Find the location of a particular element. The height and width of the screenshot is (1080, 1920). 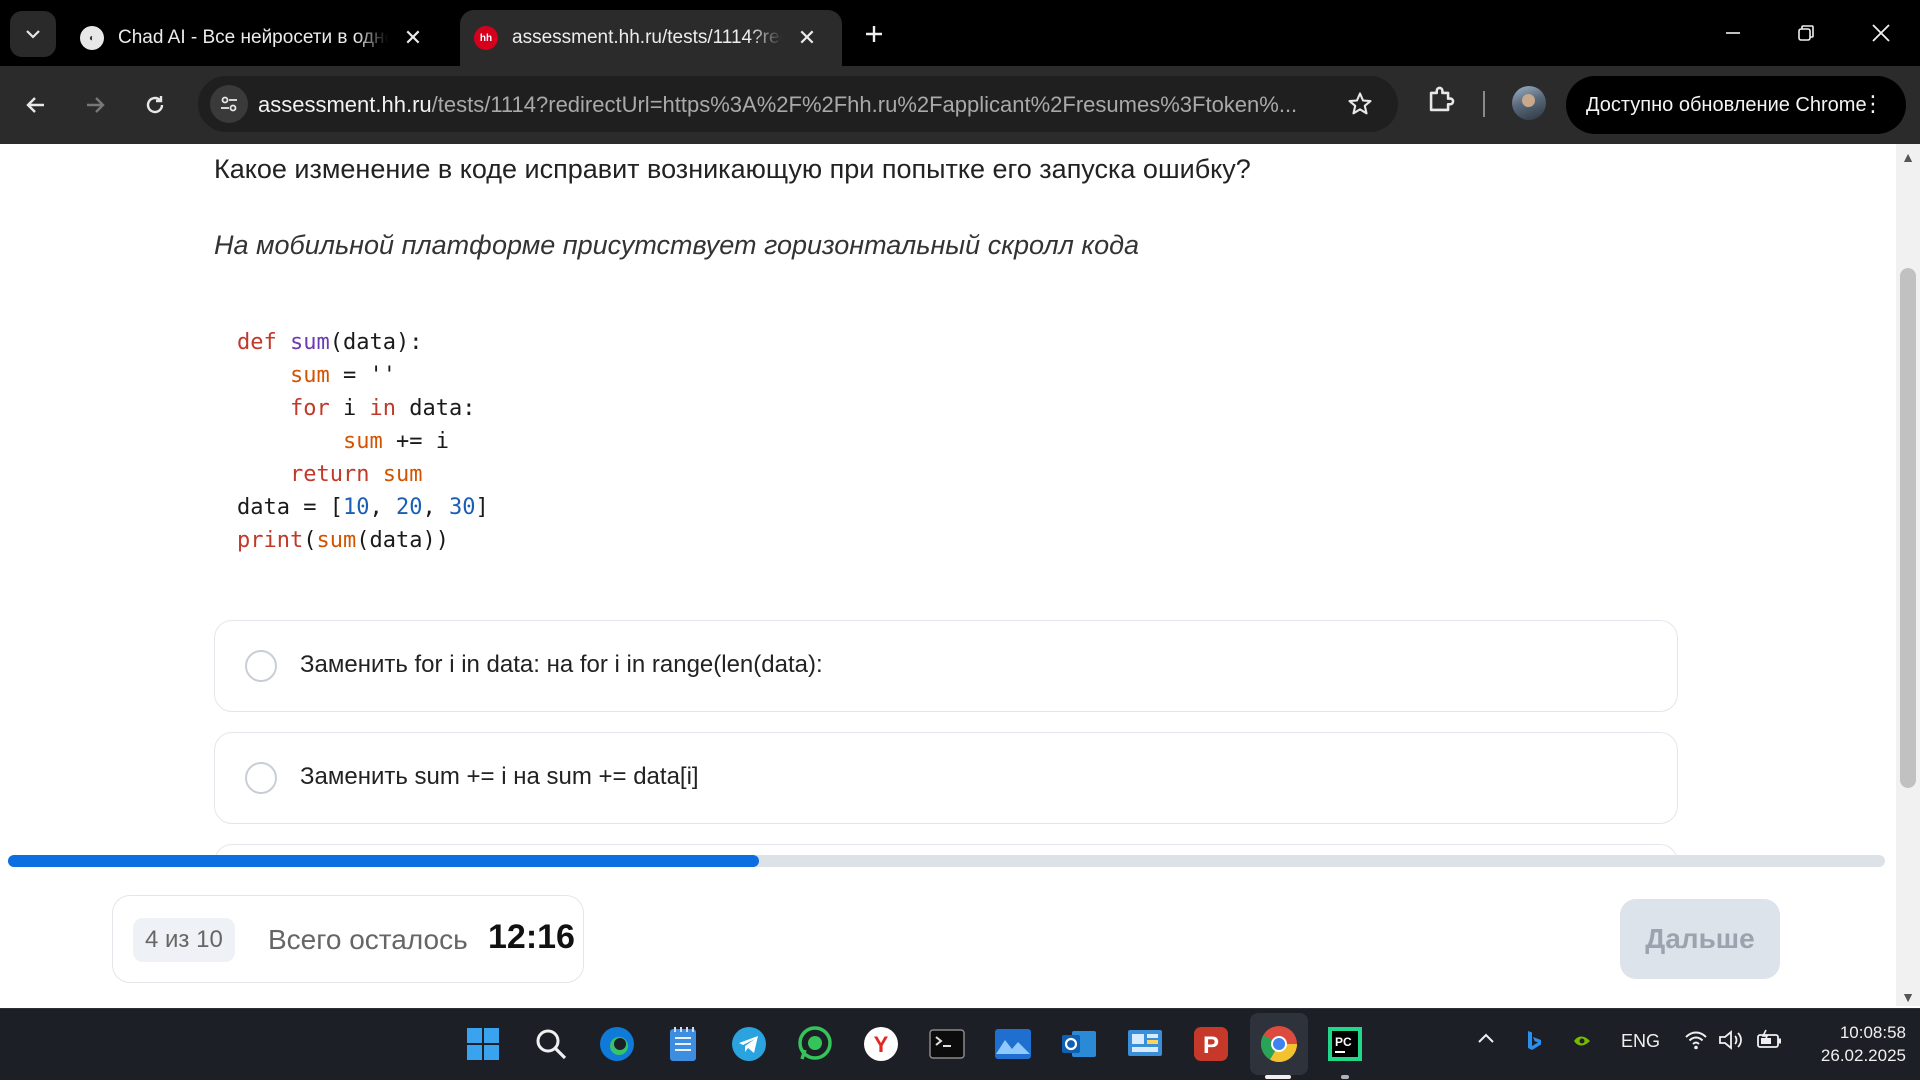

tab-chad-ai: ◐ Chad AI - Все нейросети в одном ✕ is located at coordinates (258, 38).